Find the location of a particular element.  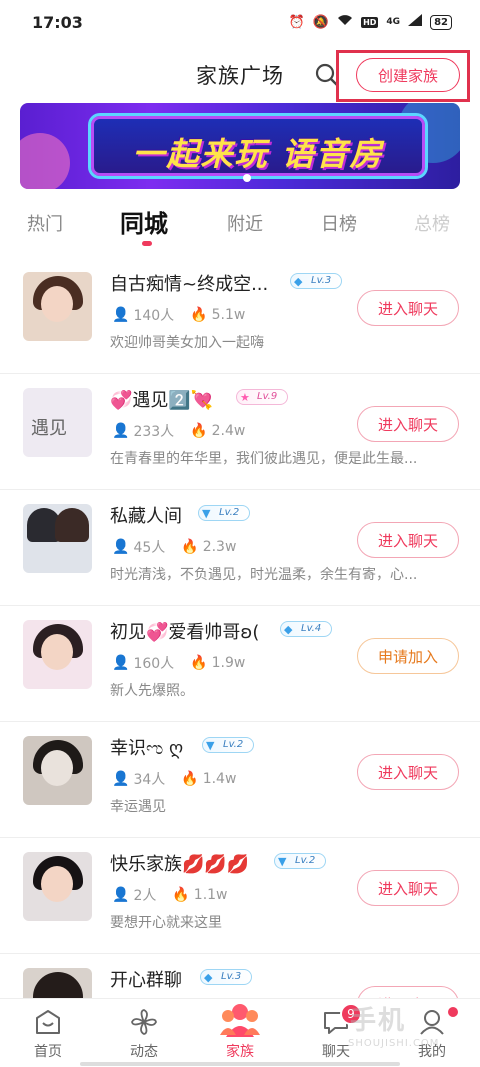

wifi-icon is located at coordinates (345, 22).